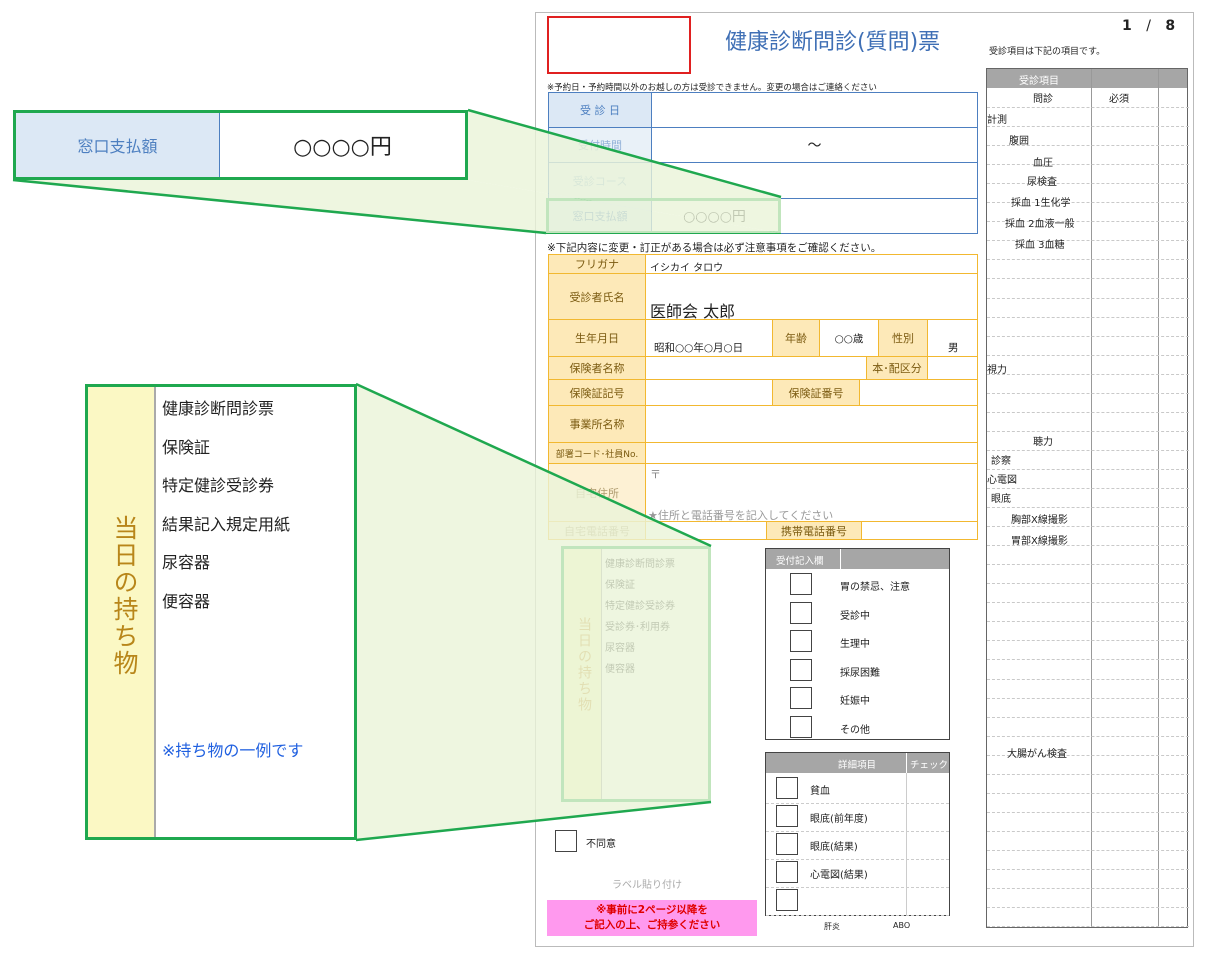 This screenshot has height=958, width=1215. Describe the element at coordinates (597, 530) in the screenshot. I see `home-phone-label: 自宅電話番号` at that location.